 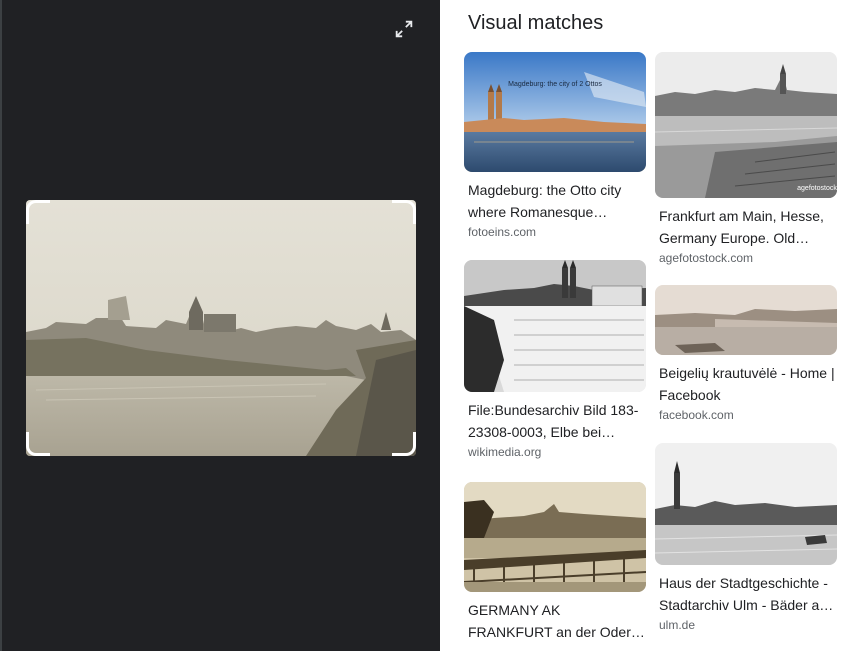 I want to click on panel-edge, so click(x=1, y=325).